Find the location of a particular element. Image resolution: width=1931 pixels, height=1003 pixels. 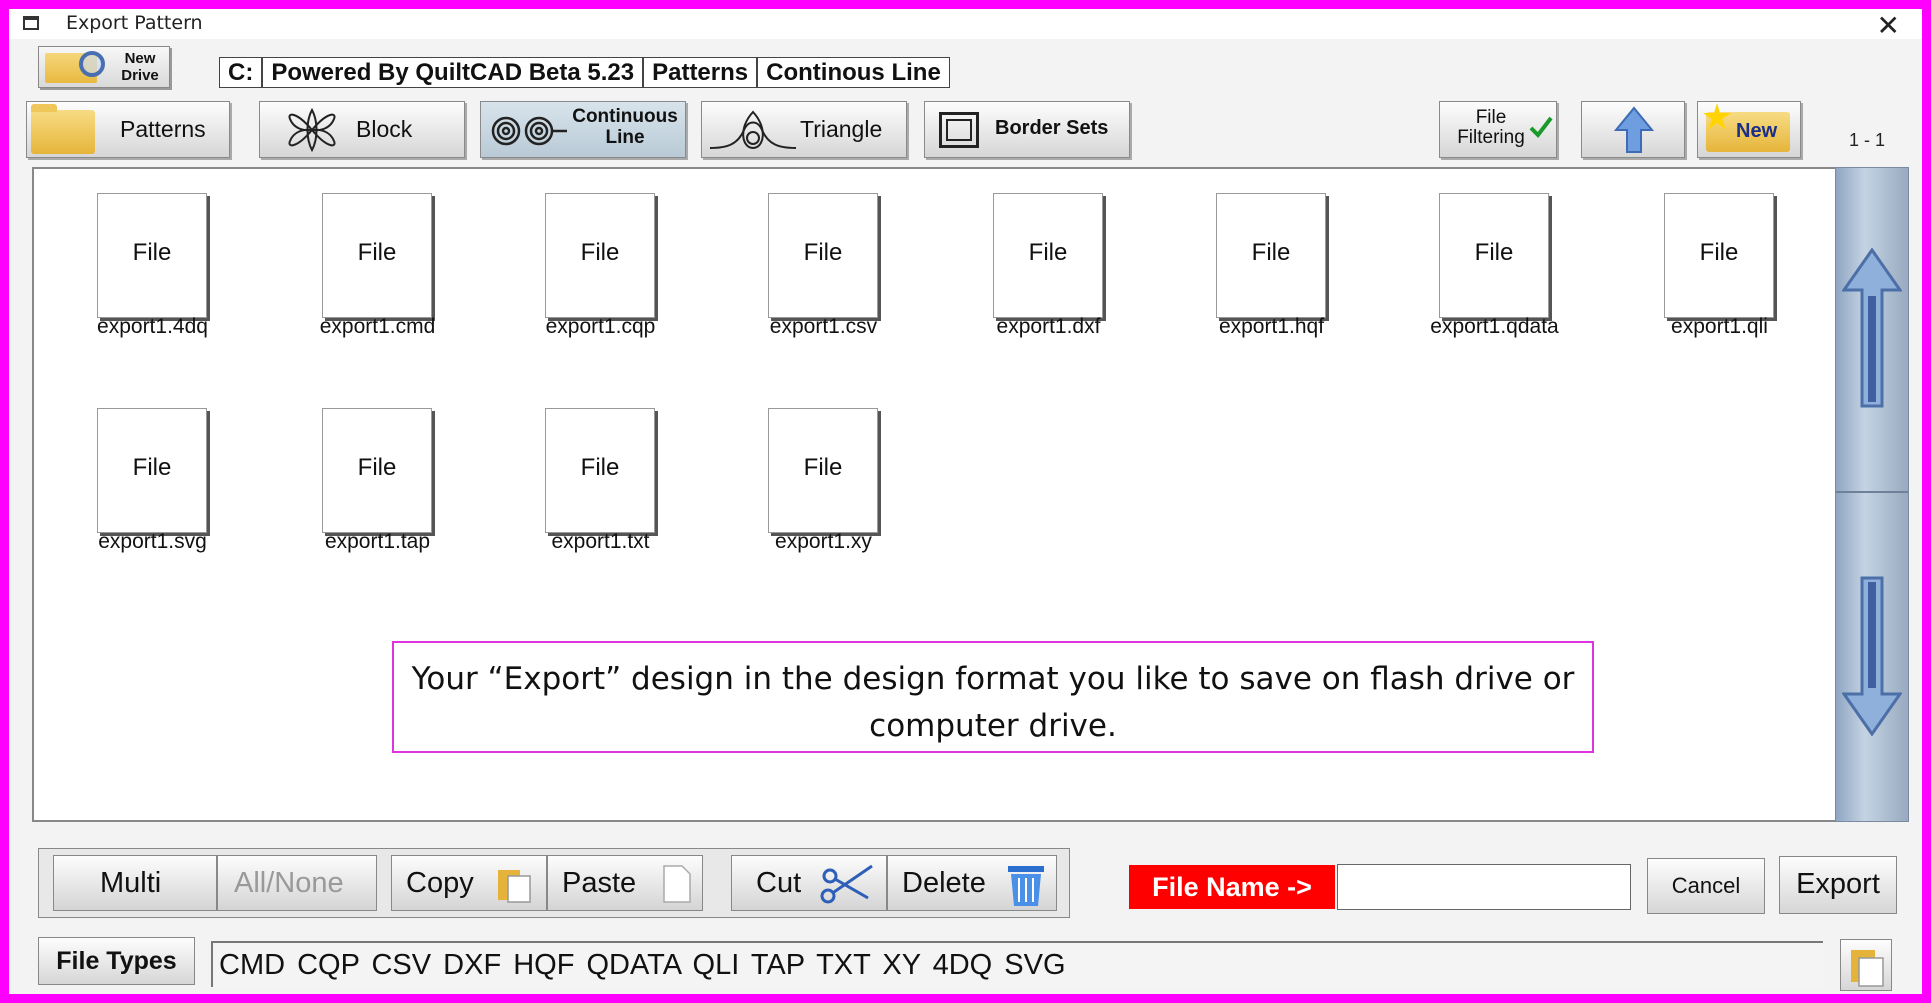

app-icon is located at coordinates (31, 23).